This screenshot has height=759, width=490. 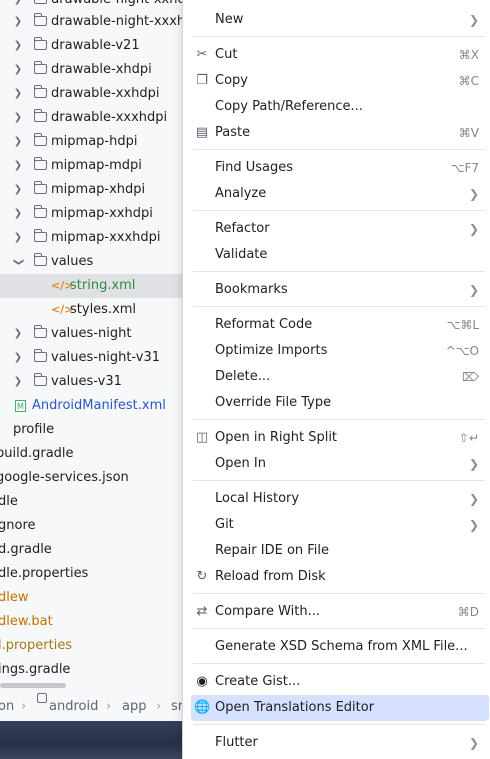 I want to click on tree-row-mipmap-xhdpi: ❯ mipmap-xhdpi, so click(x=100, y=190).